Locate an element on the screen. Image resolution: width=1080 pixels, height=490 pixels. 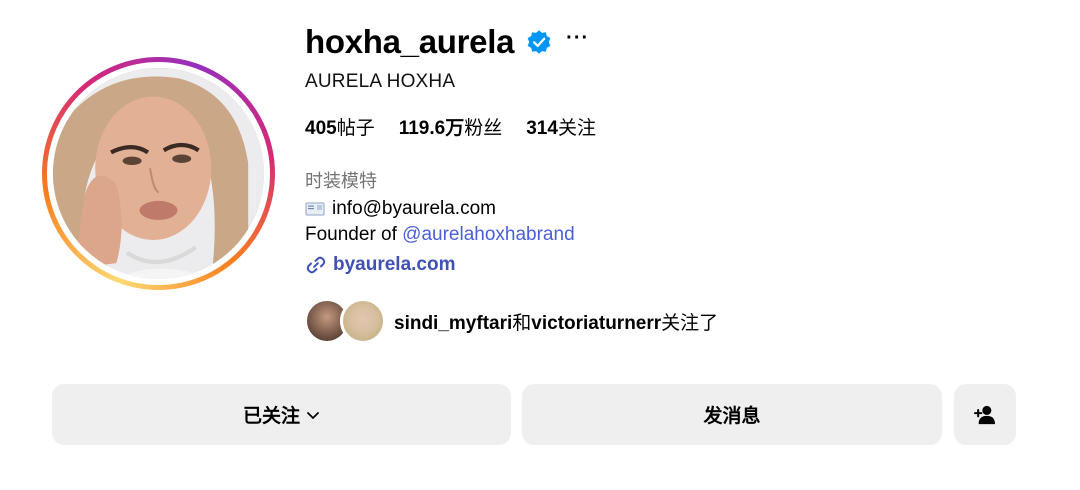
username: hoxha_aurela is located at coordinates (410, 41).